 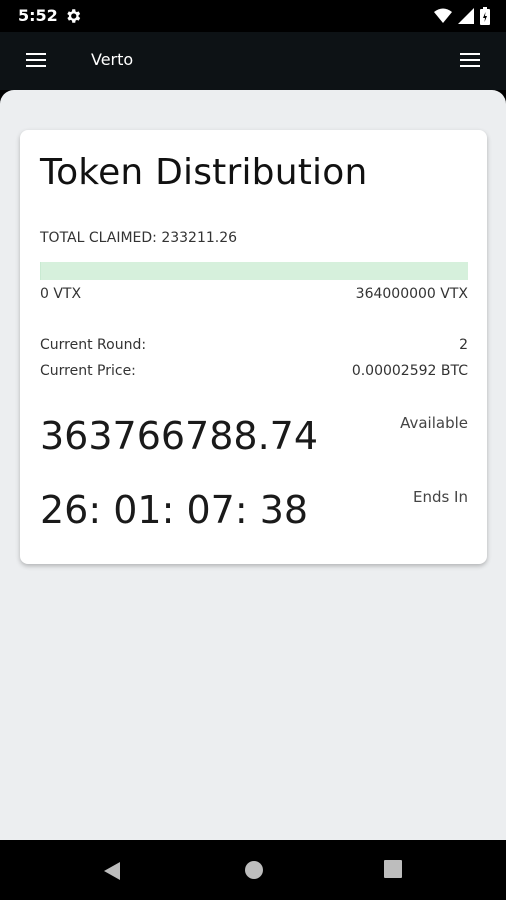 What do you see at coordinates (440, 497) in the screenshot?
I see `countdown-label: Ends In` at bounding box center [440, 497].